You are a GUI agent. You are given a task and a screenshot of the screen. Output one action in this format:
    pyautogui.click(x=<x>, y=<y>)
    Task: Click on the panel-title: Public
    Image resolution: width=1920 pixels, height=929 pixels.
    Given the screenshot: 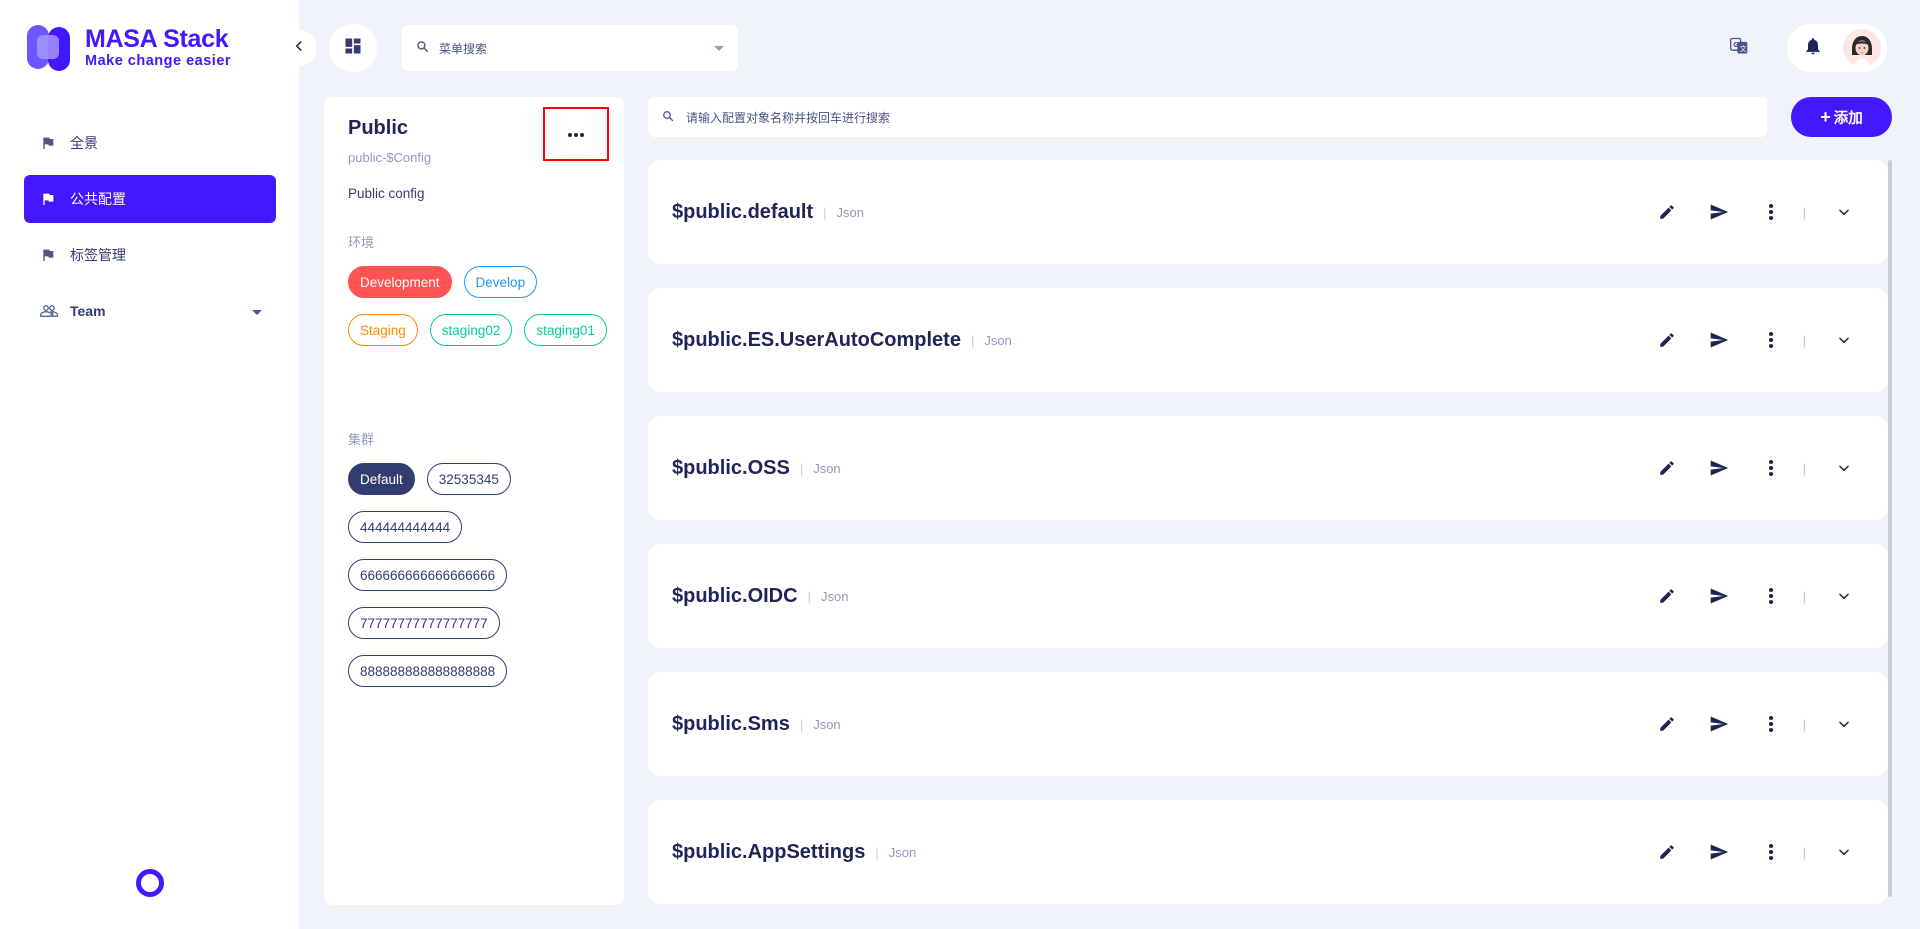 What is the action you would take?
    pyautogui.click(x=378, y=128)
    